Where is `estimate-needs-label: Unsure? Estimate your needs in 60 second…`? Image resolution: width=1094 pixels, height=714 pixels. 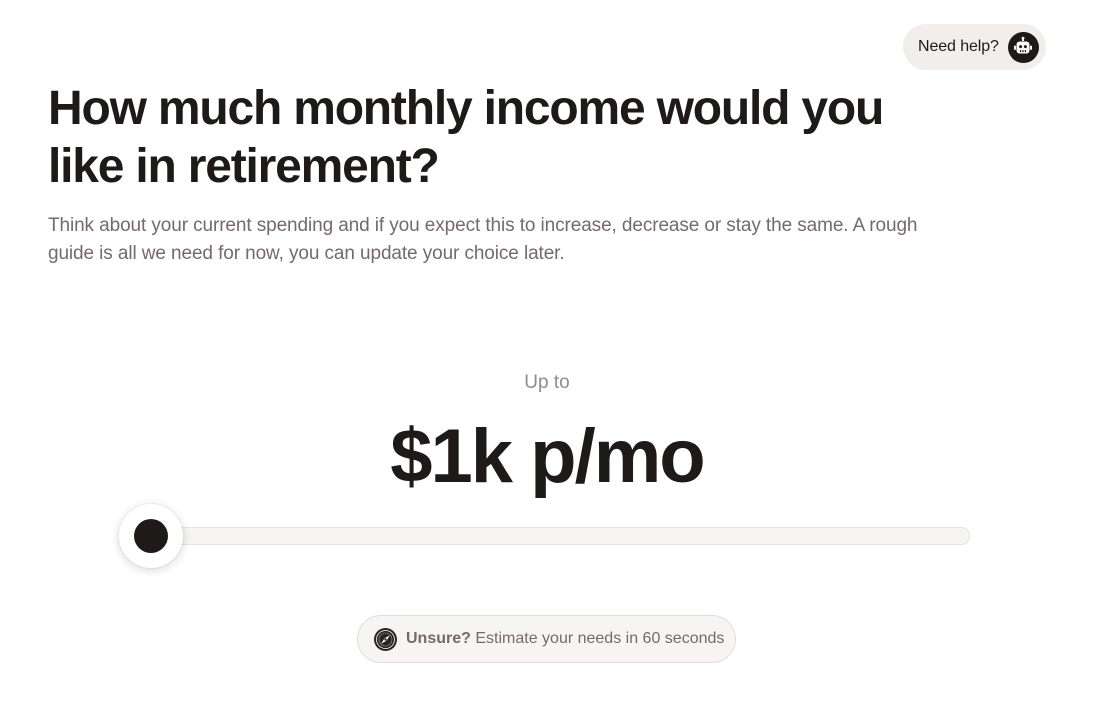 estimate-needs-label: Unsure? Estimate your needs in 60 second… is located at coordinates (565, 639).